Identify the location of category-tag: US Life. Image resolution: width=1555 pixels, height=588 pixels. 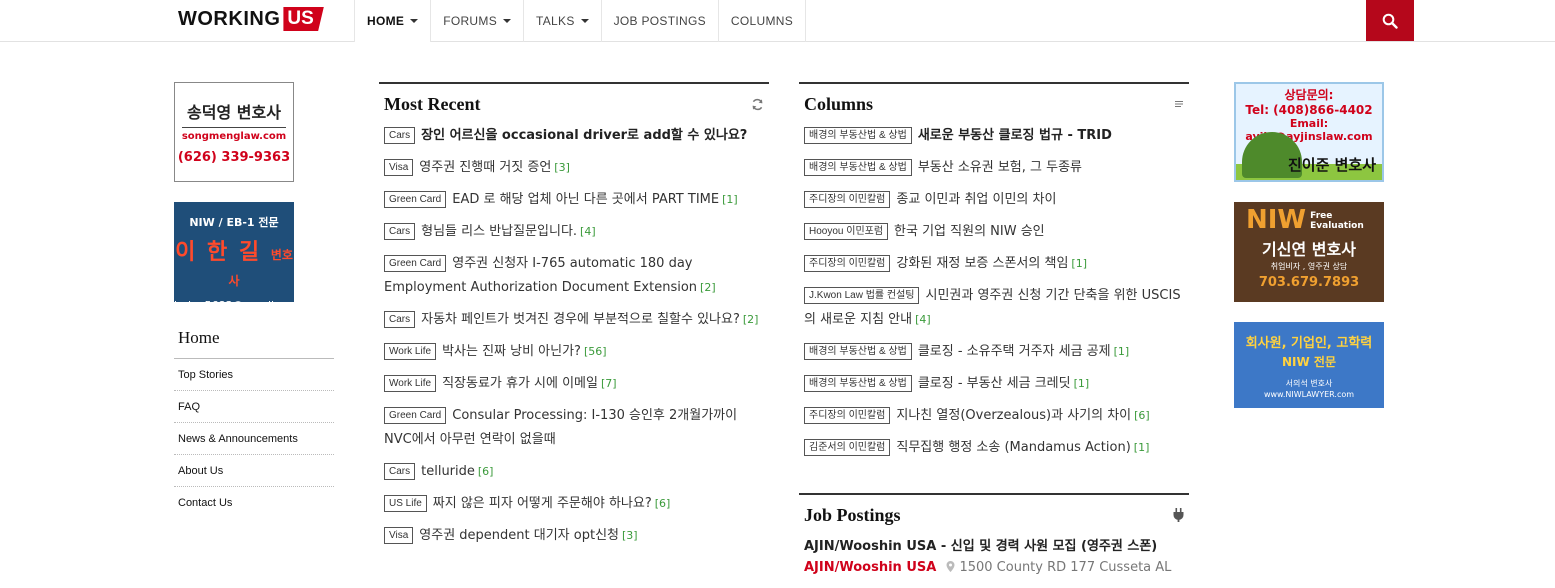
(405, 503).